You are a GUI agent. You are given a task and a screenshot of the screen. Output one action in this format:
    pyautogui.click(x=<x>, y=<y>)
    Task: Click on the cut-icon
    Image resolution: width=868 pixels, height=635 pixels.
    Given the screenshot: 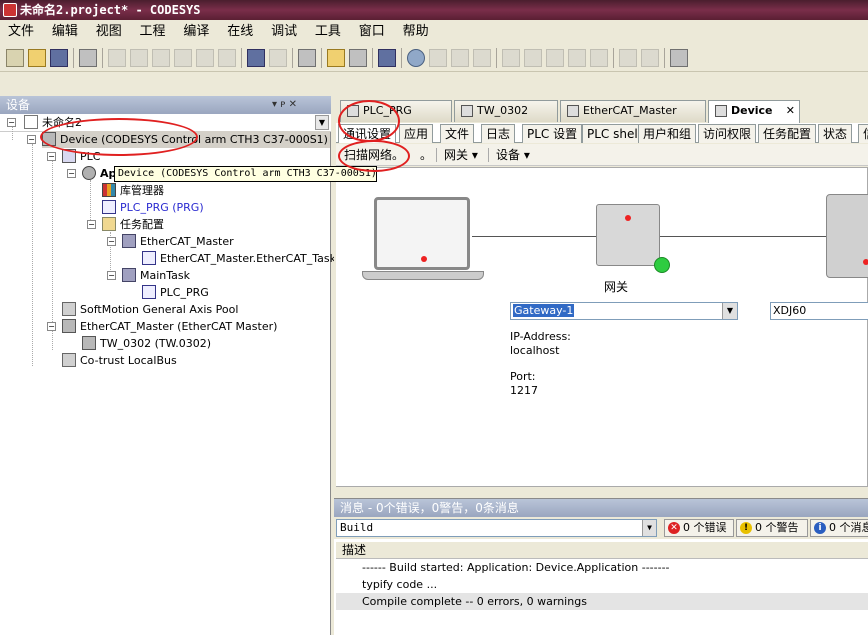 What is the action you would take?
    pyautogui.click(x=161, y=57)
    